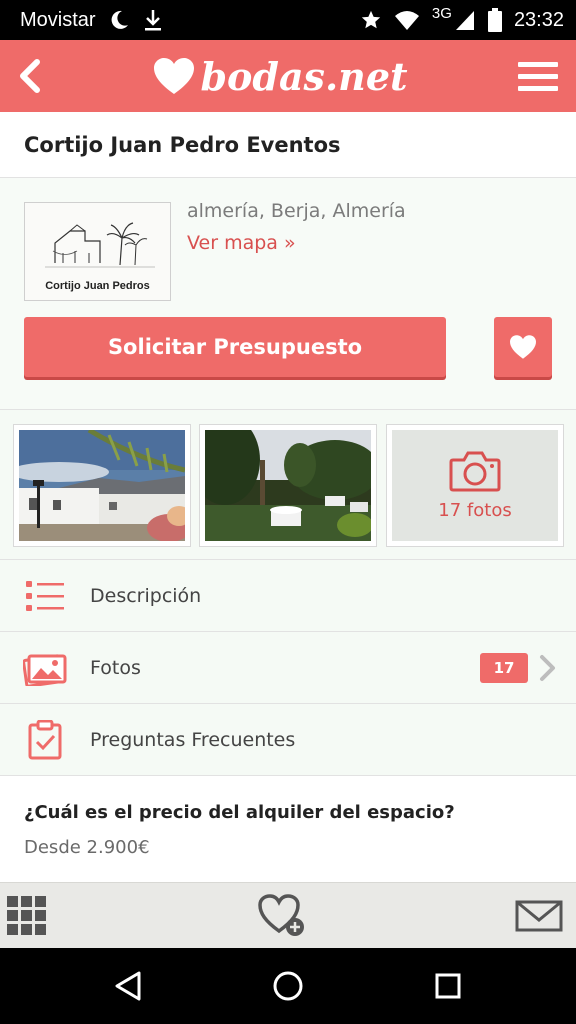 The width and height of the screenshot is (576, 1024). Describe the element at coordinates (128, 986) in the screenshot. I see `back-triangle-icon` at that location.